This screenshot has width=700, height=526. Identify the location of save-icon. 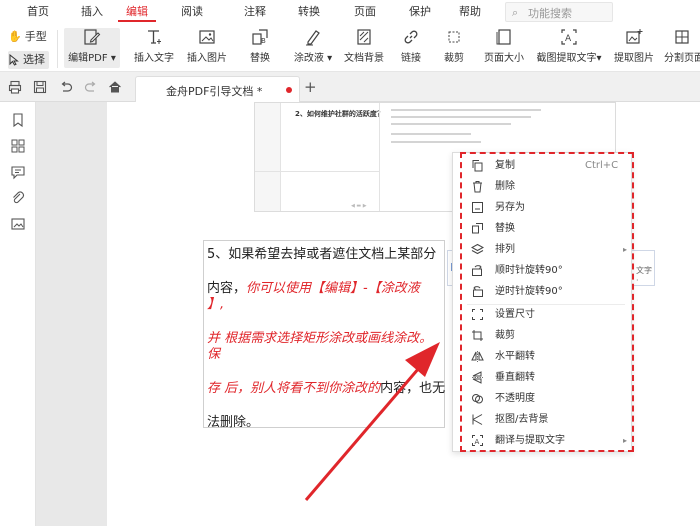
(40, 87).